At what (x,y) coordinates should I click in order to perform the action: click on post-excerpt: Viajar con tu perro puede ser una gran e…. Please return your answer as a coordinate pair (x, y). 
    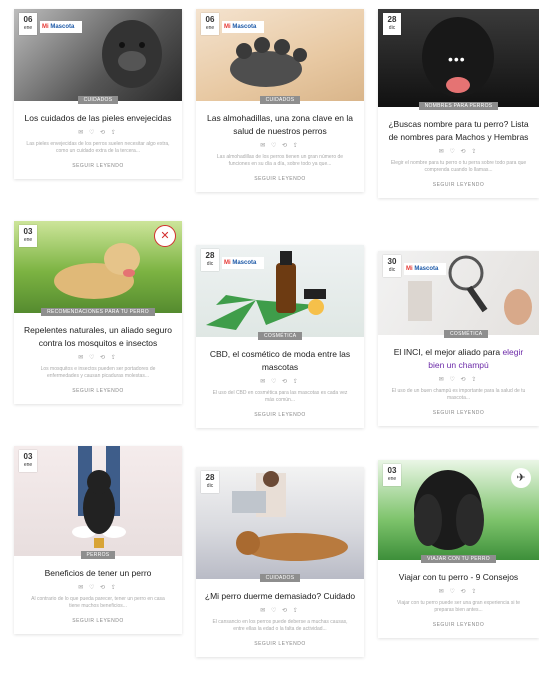
    Looking at the image, I should click on (458, 606).